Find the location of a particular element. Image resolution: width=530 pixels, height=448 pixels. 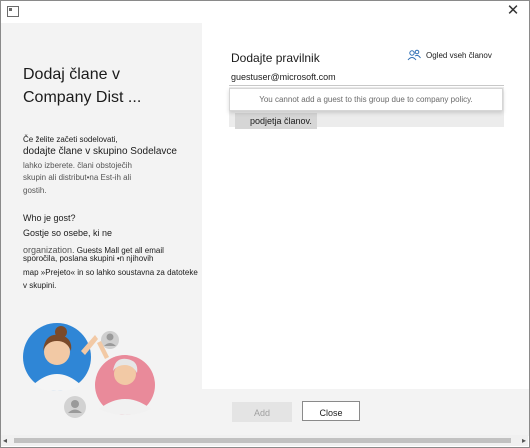

input-underline is located at coordinates (366, 85).